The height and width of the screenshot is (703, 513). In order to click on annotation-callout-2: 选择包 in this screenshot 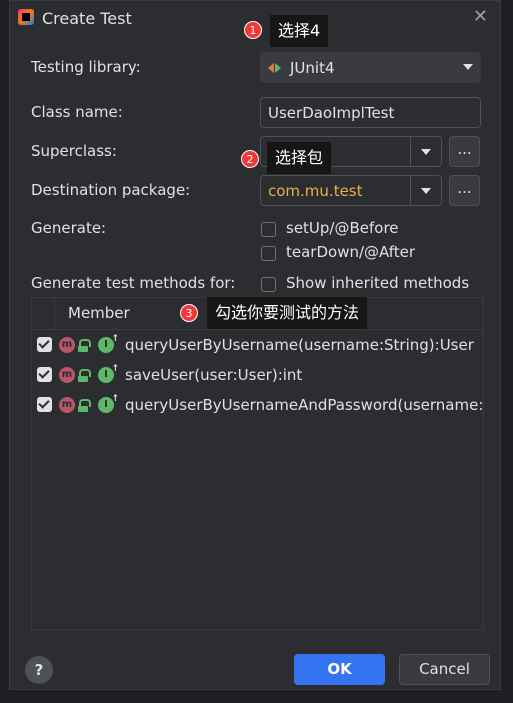, I will do `click(299, 158)`.